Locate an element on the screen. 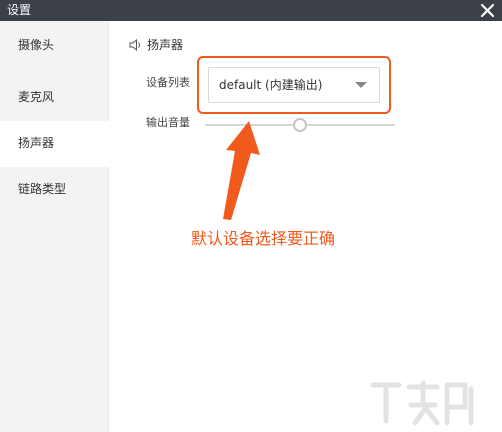 The height and width of the screenshot is (432, 502). sidebar-item-label: 扬声器 is located at coordinates (36, 143).